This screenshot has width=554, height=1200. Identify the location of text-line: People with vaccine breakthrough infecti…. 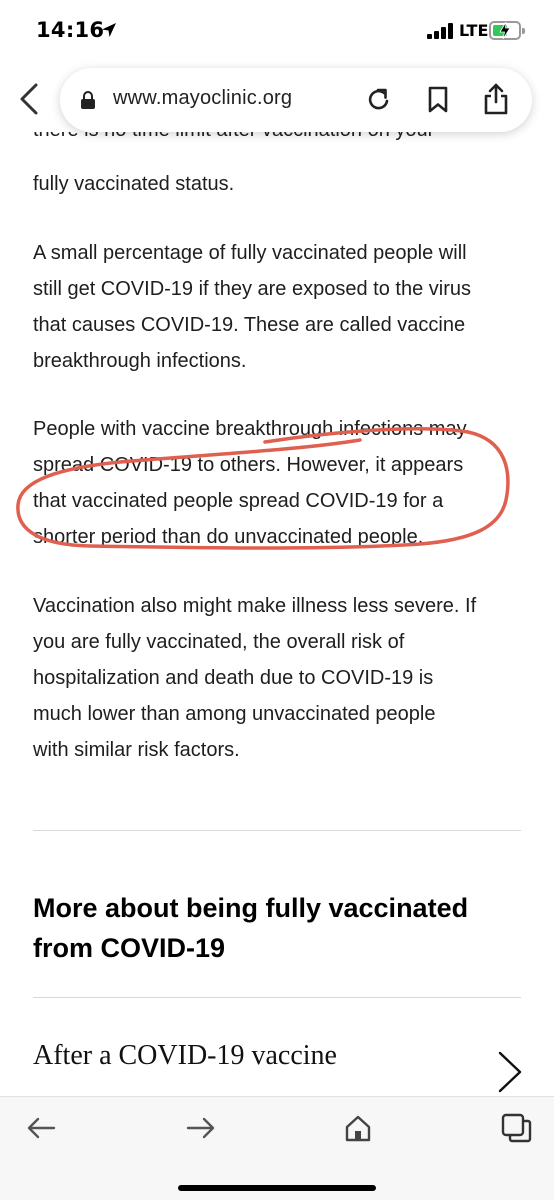
(250, 429).